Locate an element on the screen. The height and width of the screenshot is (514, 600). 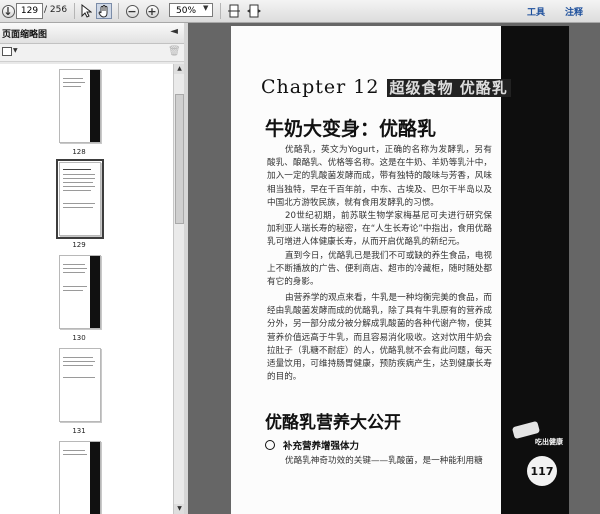
thumbnail-label: 130 is located at coordinates (79, 338).